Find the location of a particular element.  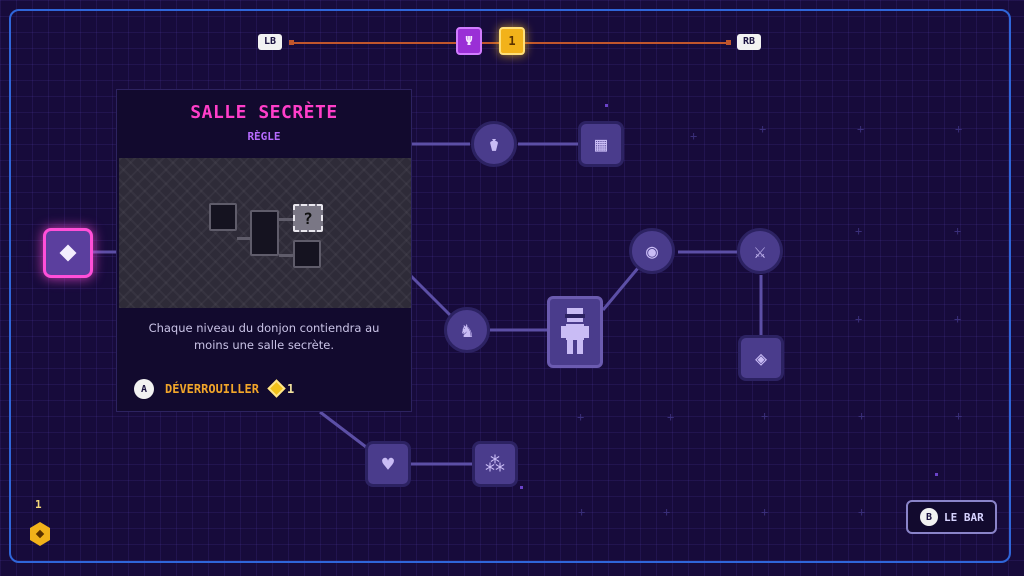

a-button-icon: A is located at coordinates (144, 389).